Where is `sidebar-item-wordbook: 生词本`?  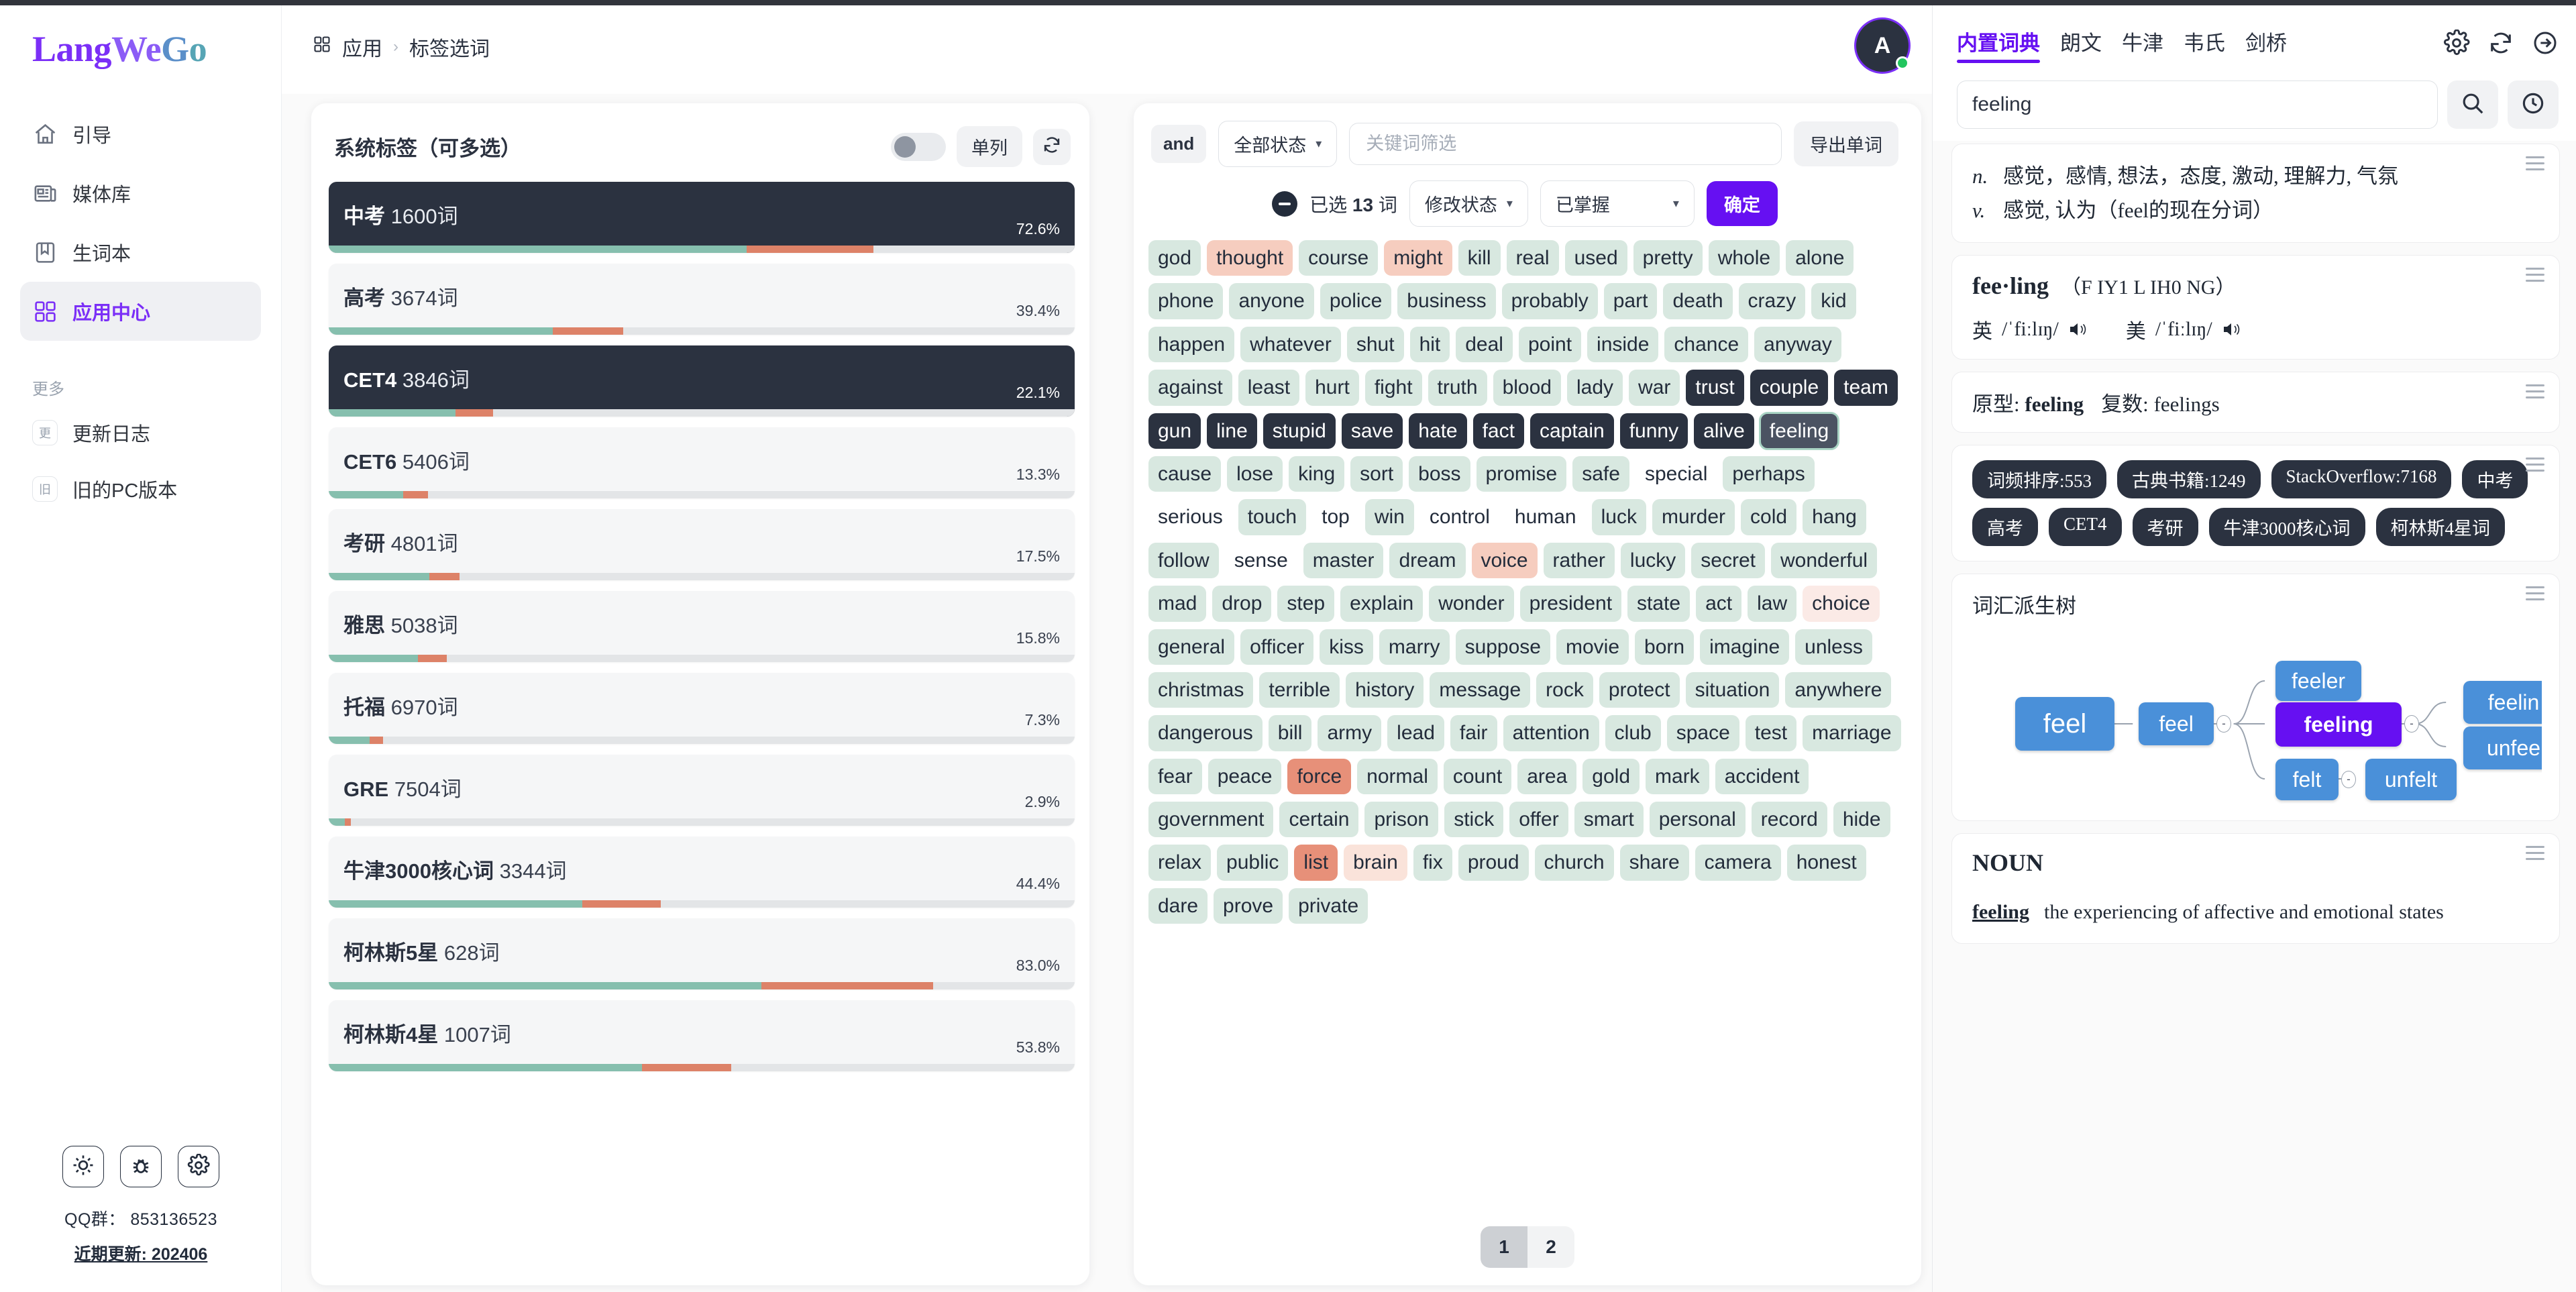 sidebar-item-wordbook: 生词本 is located at coordinates (140, 252).